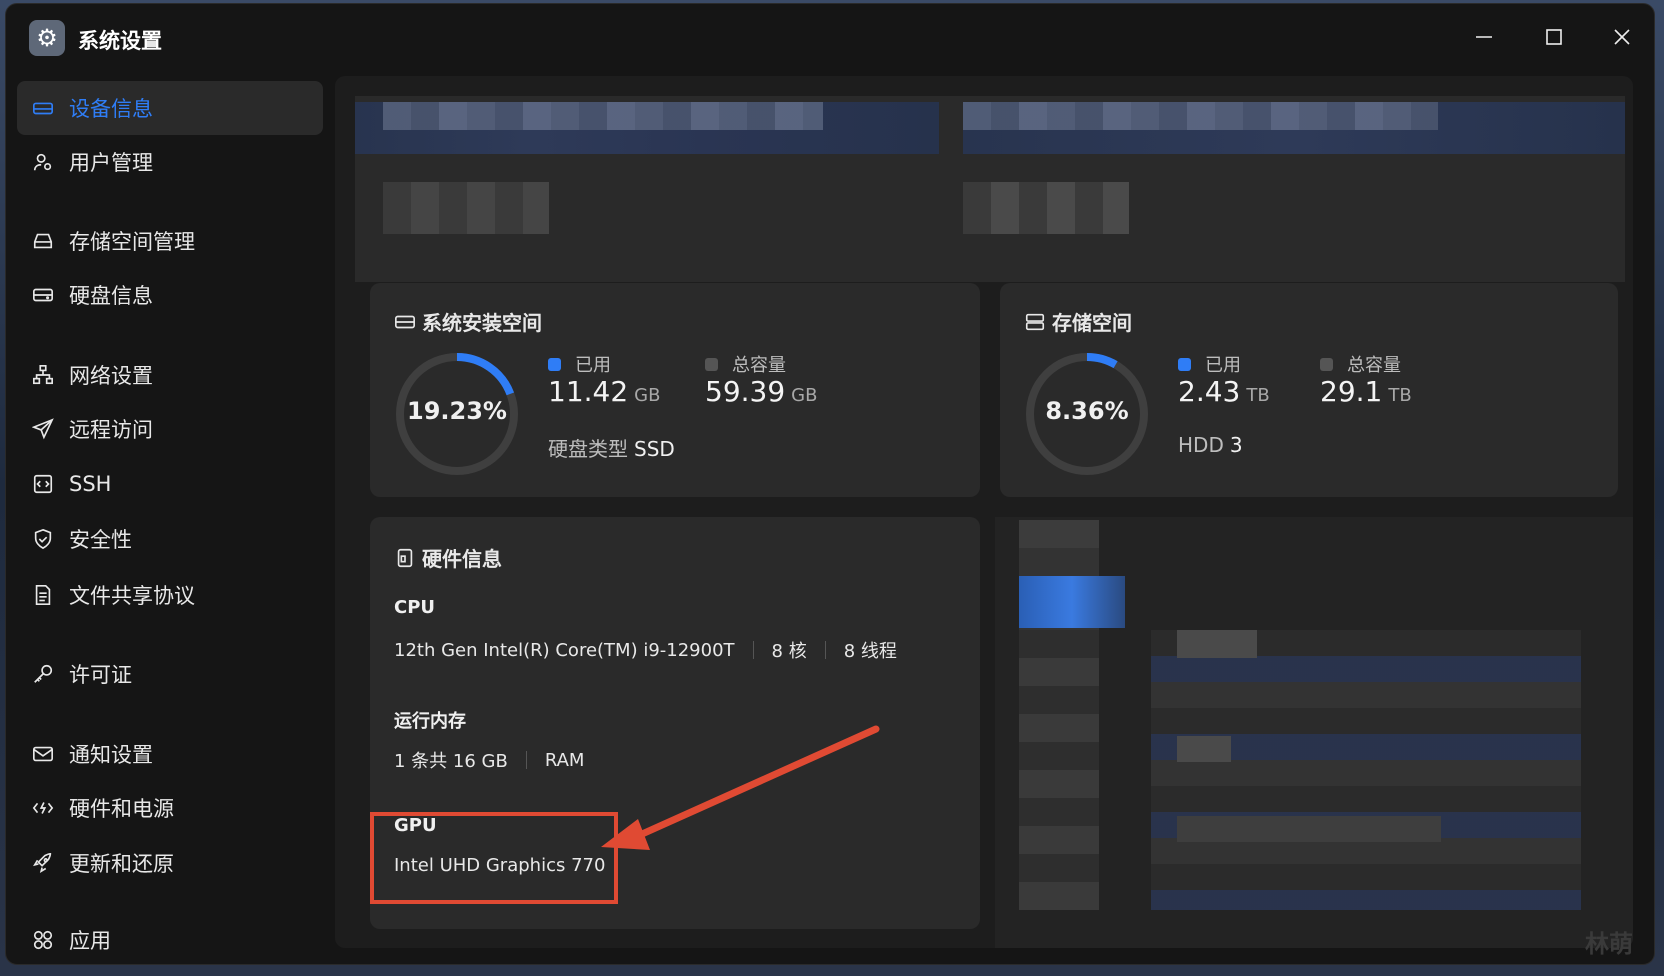 The height and width of the screenshot is (976, 1664). I want to click on watermark: 林萌, so click(1609, 944).